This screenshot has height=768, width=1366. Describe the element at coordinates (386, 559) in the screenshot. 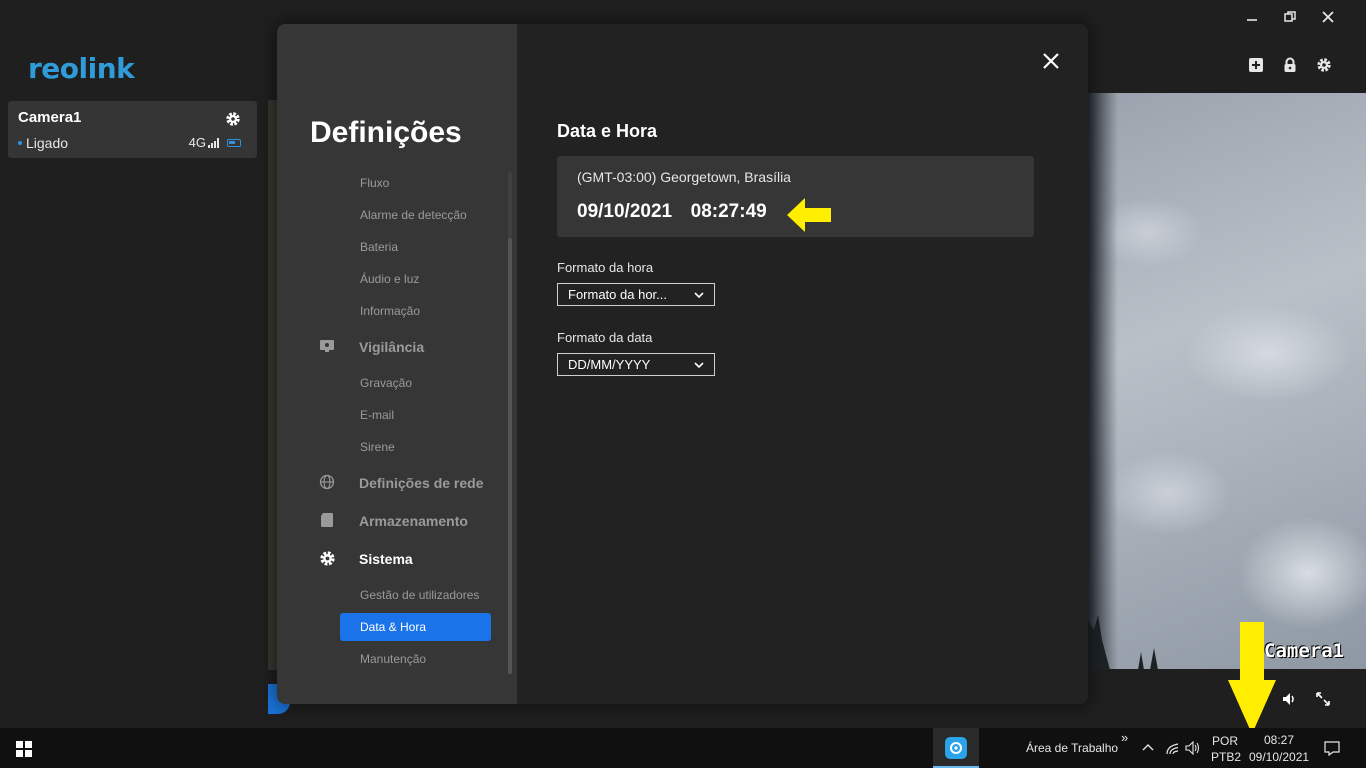

I see `nav-section-sistema: Sistema` at that location.